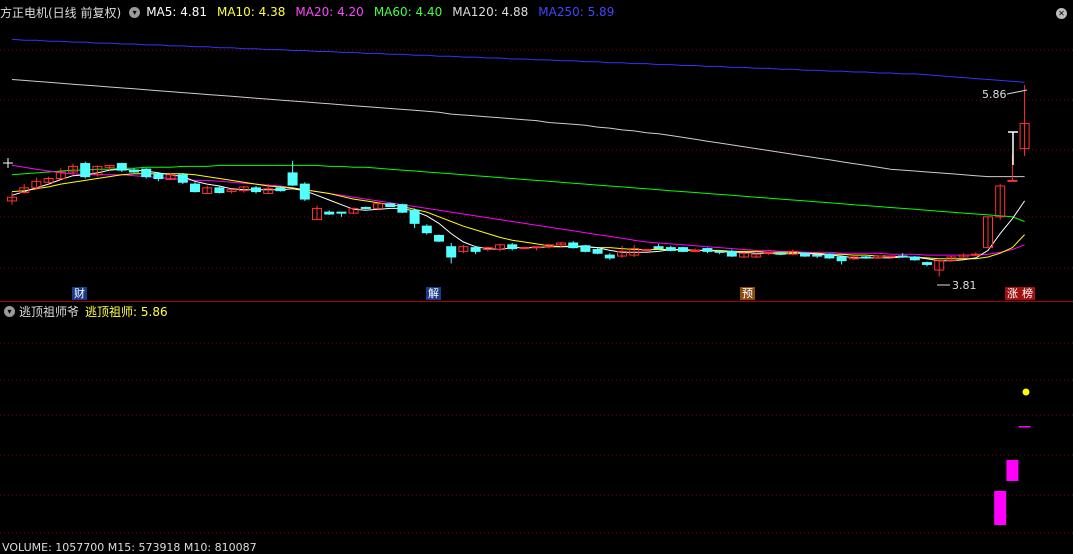 This screenshot has height=554, width=1073. Describe the element at coordinates (9, 311) in the screenshot. I see `indicator-settings-button: ▾` at that location.